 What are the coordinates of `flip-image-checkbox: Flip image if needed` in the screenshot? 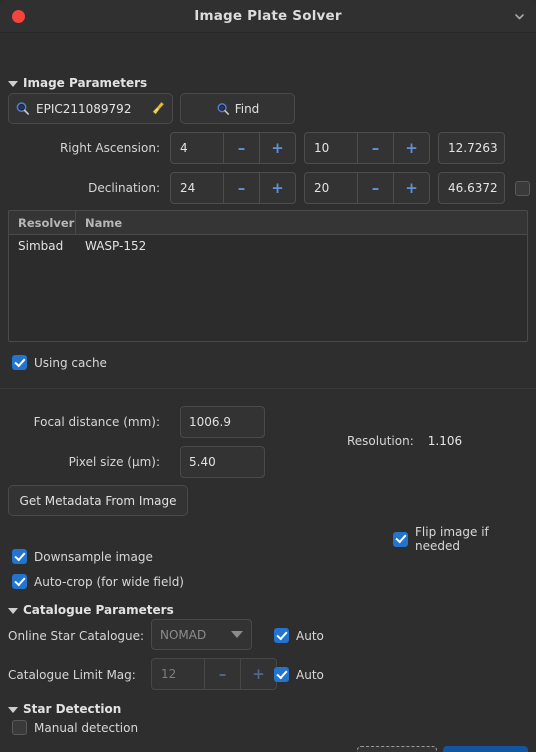 It's located at (464, 539).